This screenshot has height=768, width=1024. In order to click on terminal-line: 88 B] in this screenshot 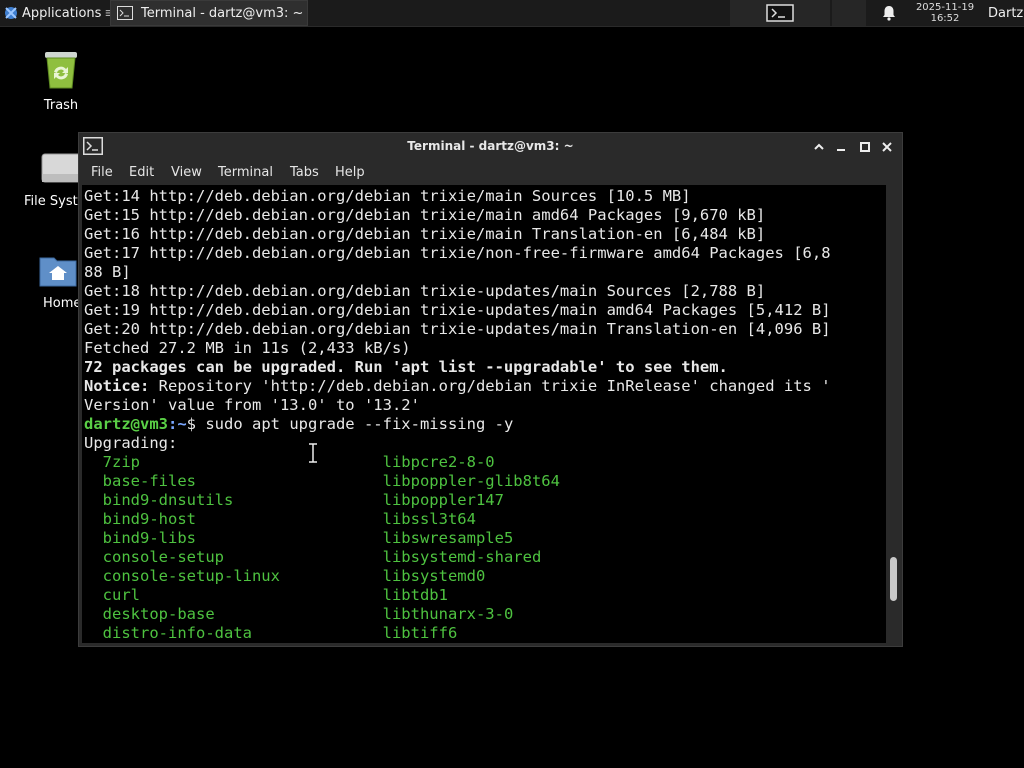, I will do `click(107, 272)`.